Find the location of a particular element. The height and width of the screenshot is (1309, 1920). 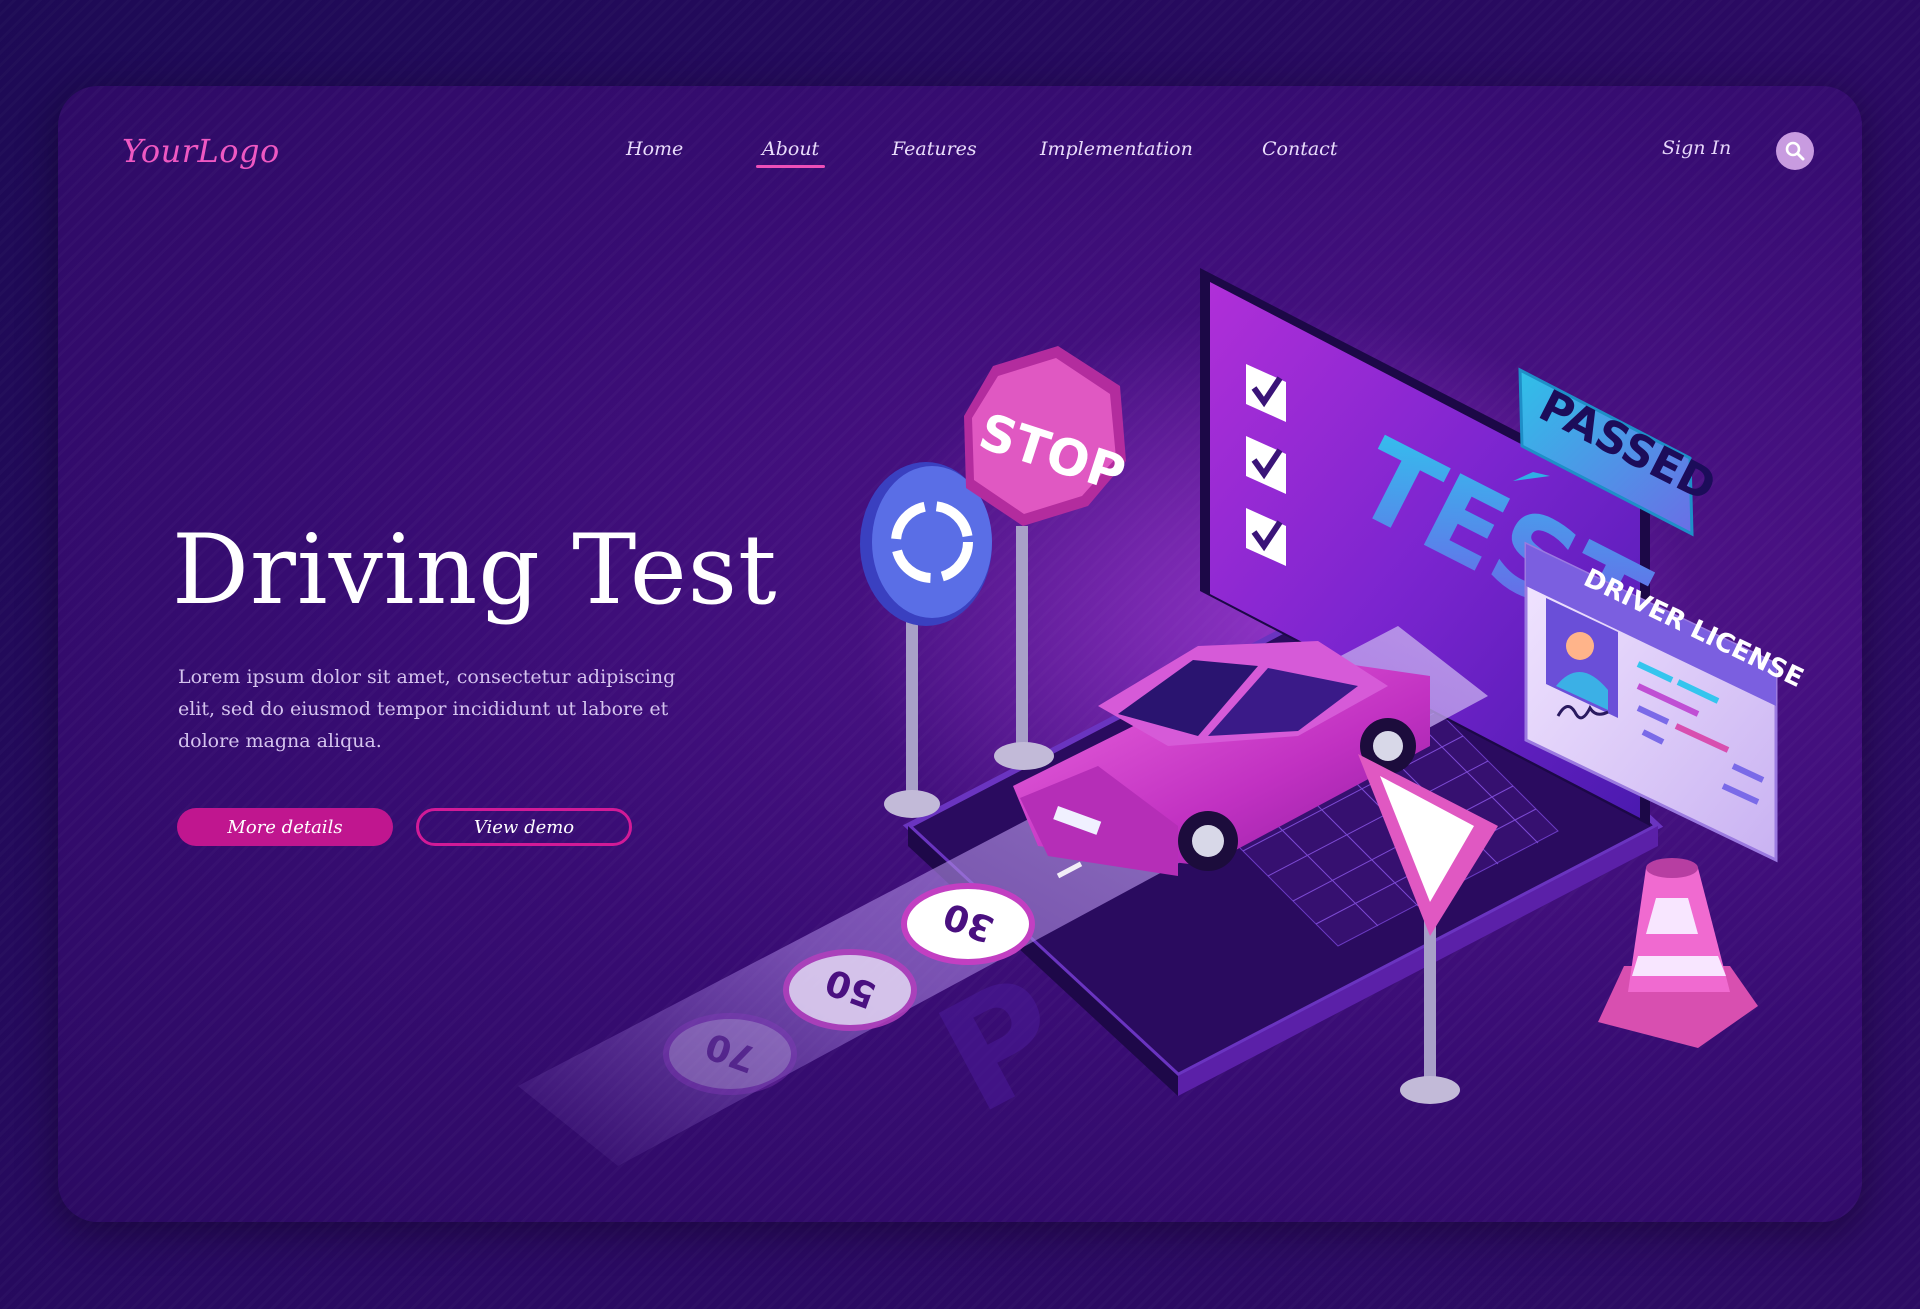

checklist is located at coordinates (1266, 465).